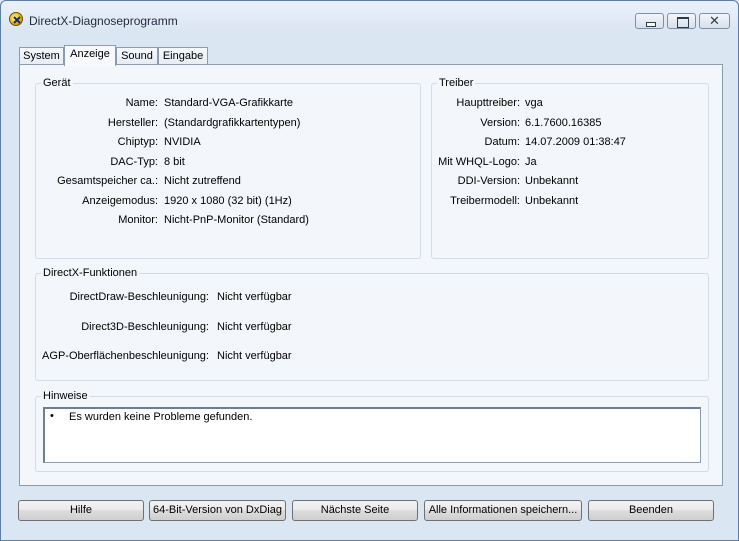 This screenshot has width=739, height=541. What do you see at coordinates (479, 162) in the screenshot?
I see `driver-label: Mit WHQL-Logo:` at bounding box center [479, 162].